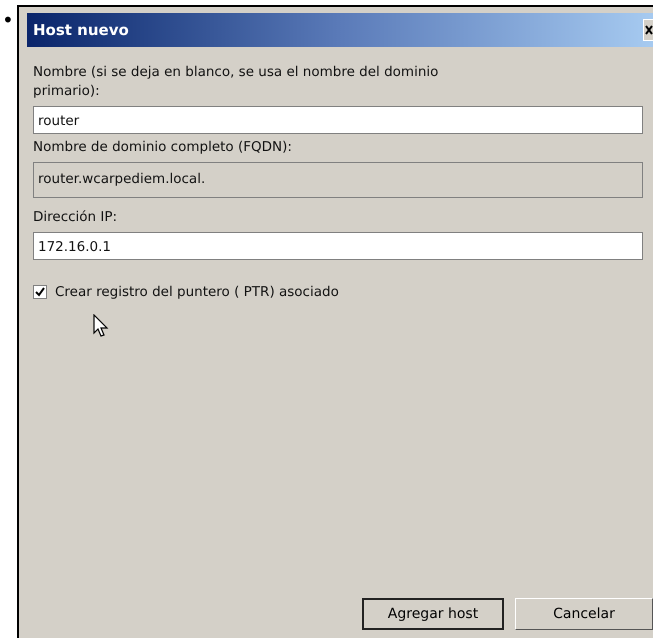 The width and height of the screenshot is (653, 638). What do you see at coordinates (40, 292) in the screenshot?
I see `checkbox` at bounding box center [40, 292].